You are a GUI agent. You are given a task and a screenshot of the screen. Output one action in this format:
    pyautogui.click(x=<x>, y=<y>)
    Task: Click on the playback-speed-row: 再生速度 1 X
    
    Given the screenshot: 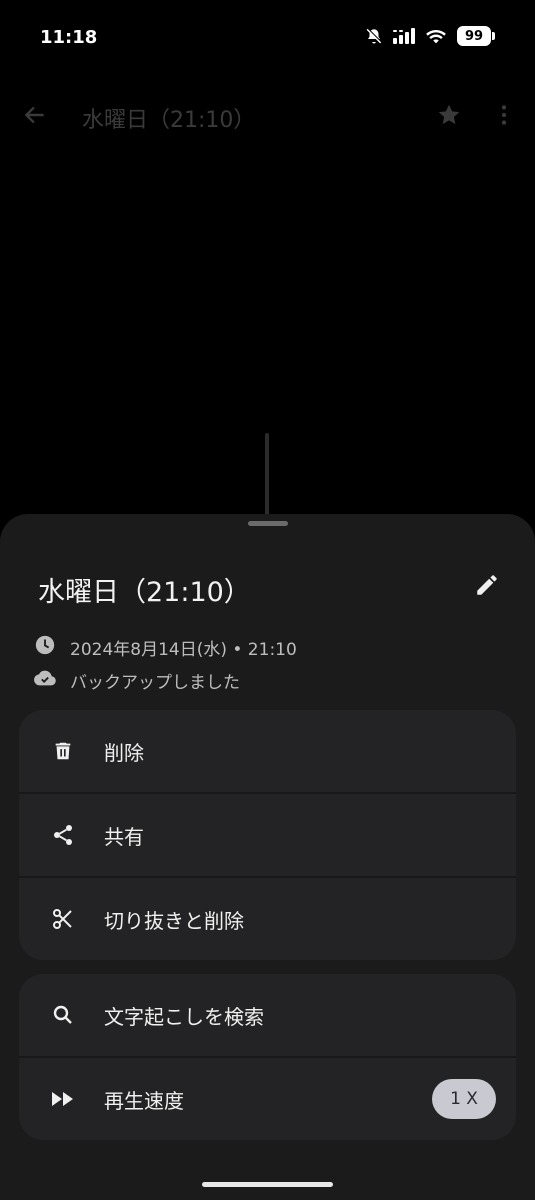 What is the action you would take?
    pyautogui.click(x=267, y=1098)
    